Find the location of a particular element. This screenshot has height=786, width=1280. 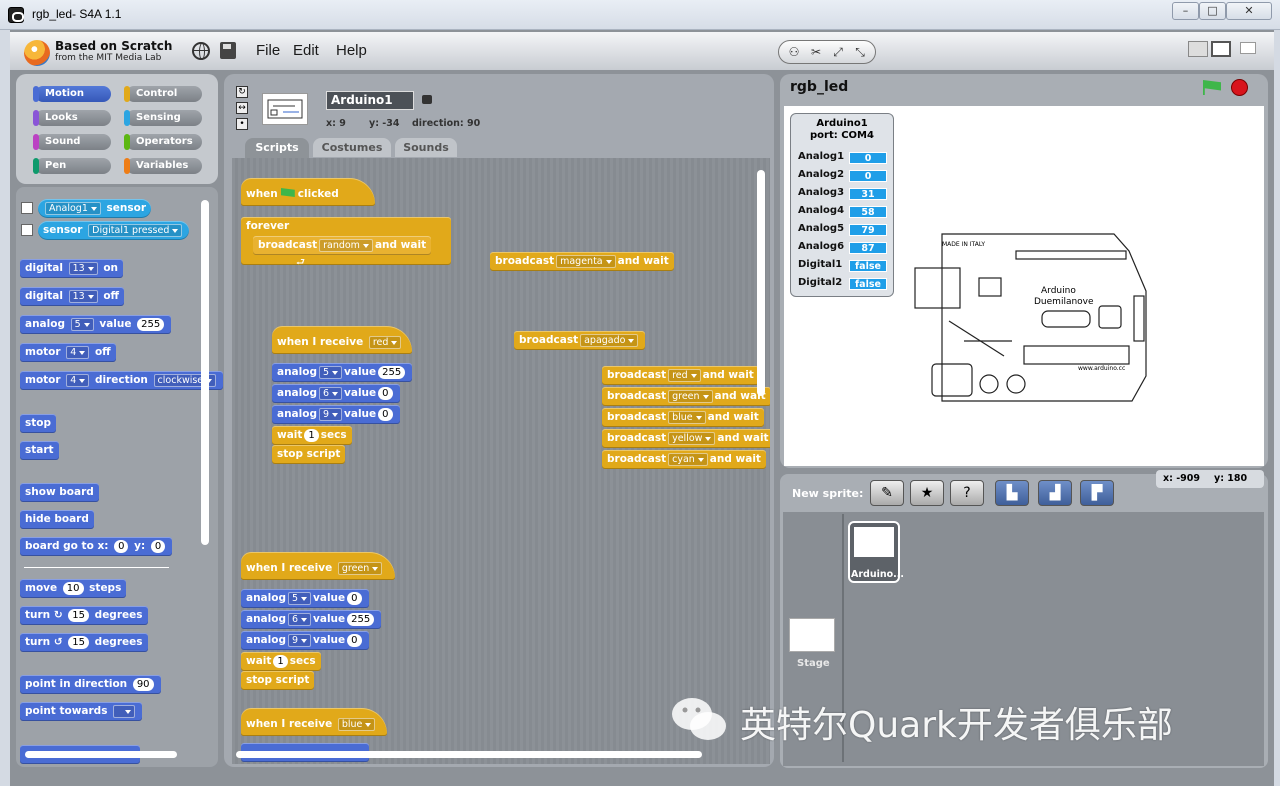

flip-style-icon: ↔ is located at coordinates (242, 108).